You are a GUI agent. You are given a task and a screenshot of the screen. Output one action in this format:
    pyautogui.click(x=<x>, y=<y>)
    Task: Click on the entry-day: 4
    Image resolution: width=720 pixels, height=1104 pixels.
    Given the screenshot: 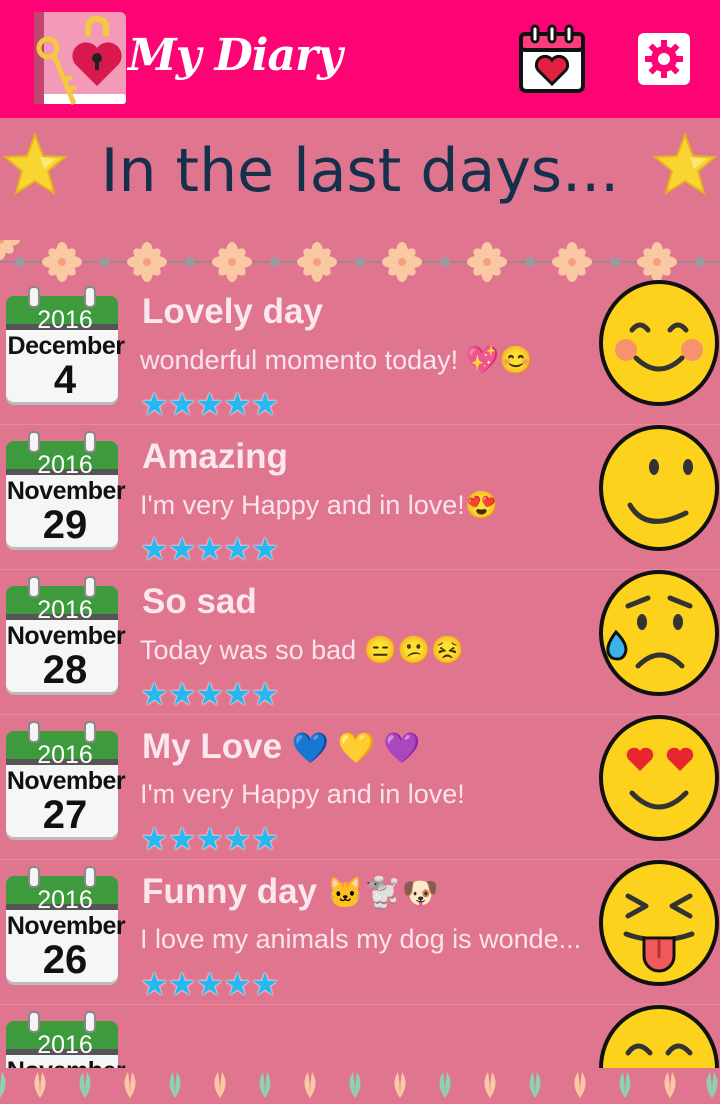 What is the action you would take?
    pyautogui.click(x=65, y=380)
    